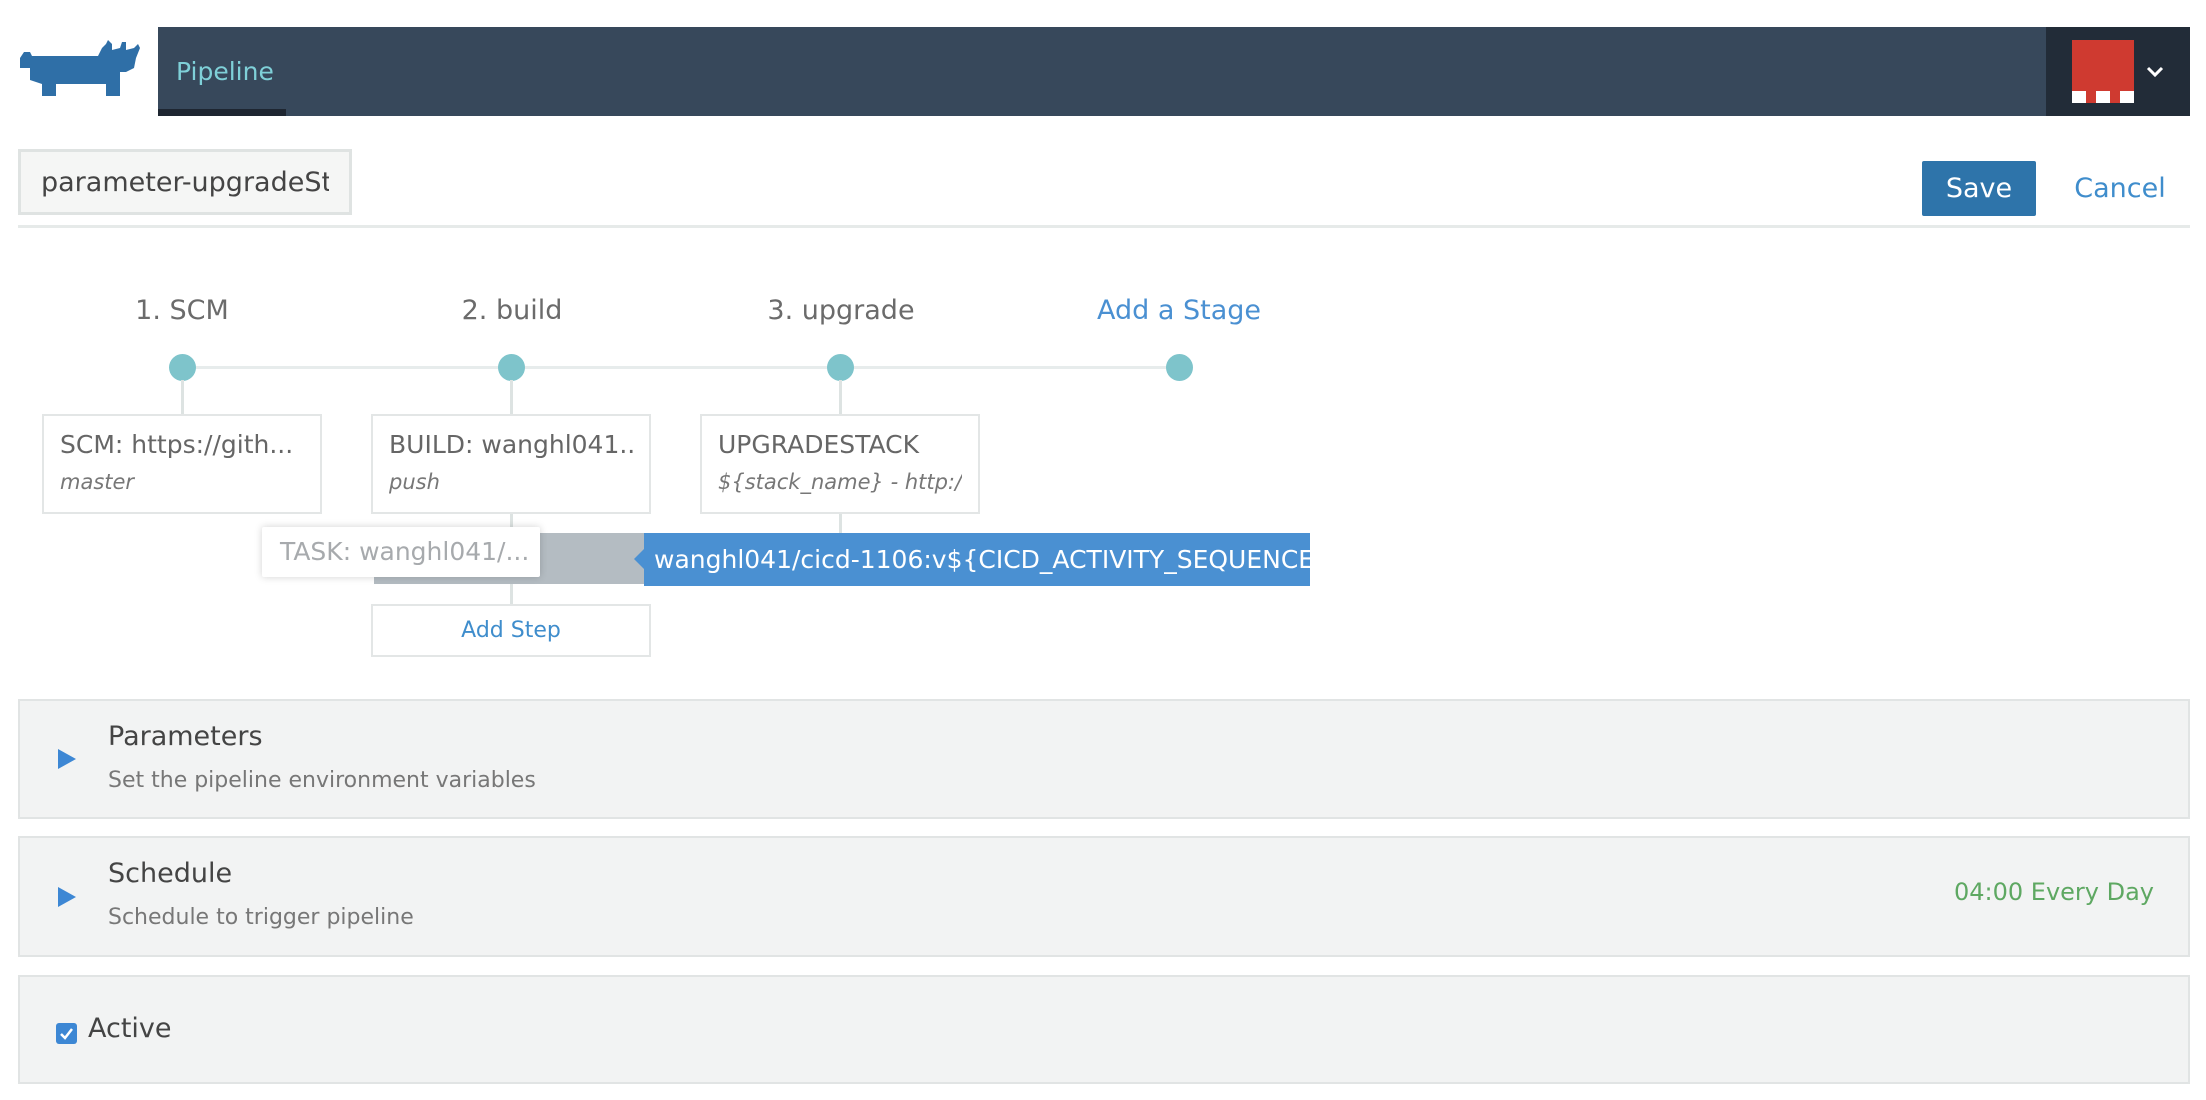 This screenshot has height=1100, width=2206. I want to click on active-tab-indicator, so click(222, 112).